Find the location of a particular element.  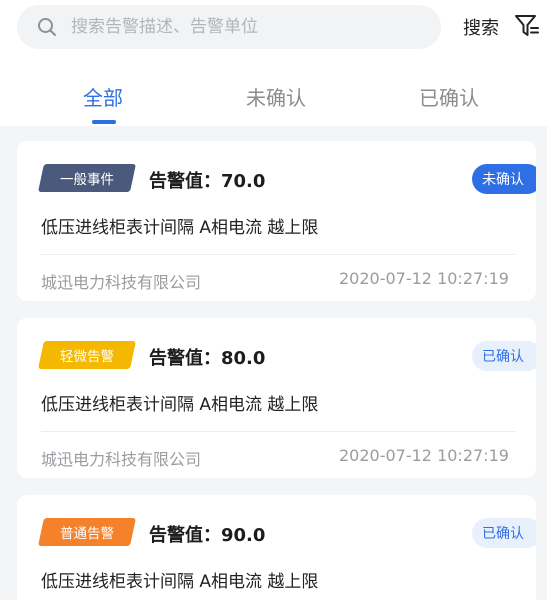

status-badge: 未确认 is located at coordinates (504, 179).